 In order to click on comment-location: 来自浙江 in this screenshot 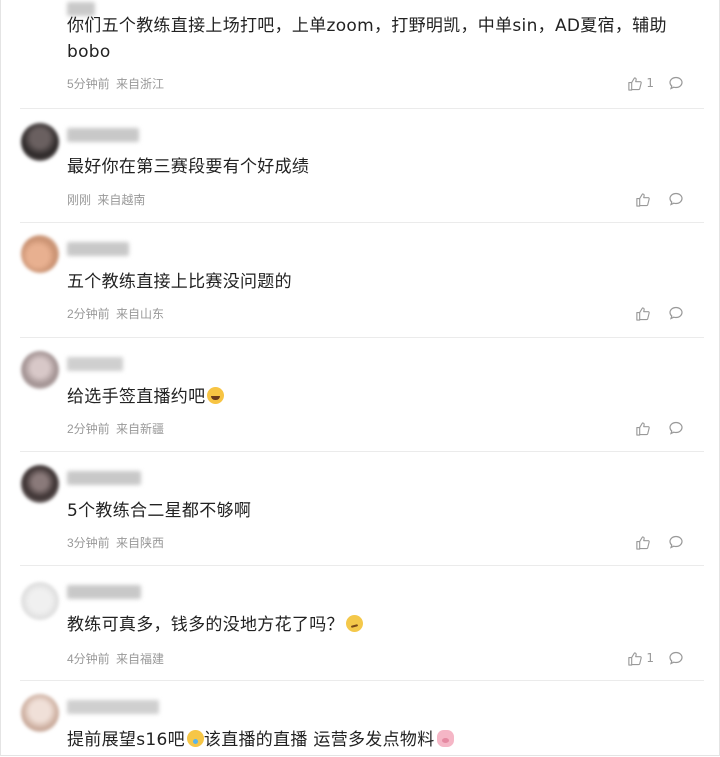, I will do `click(140, 84)`.